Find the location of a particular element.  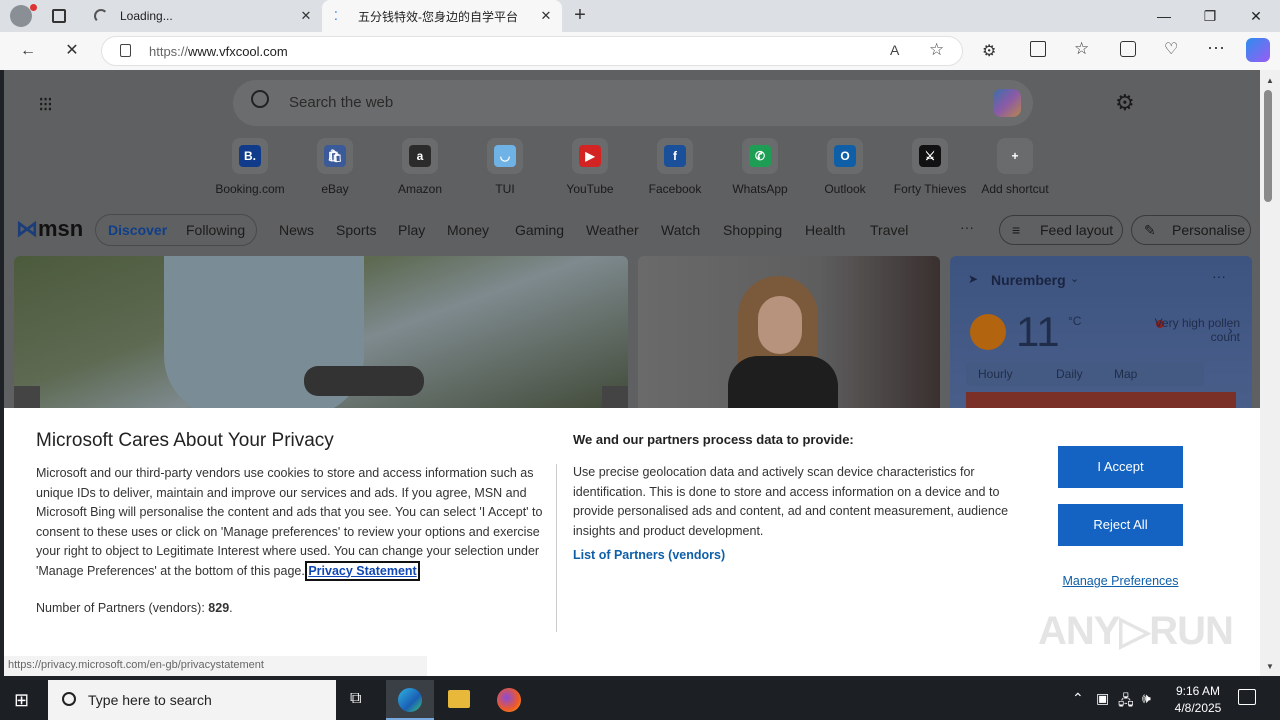

shortcut-label: Add shortcut is located at coordinates (1015, 189).